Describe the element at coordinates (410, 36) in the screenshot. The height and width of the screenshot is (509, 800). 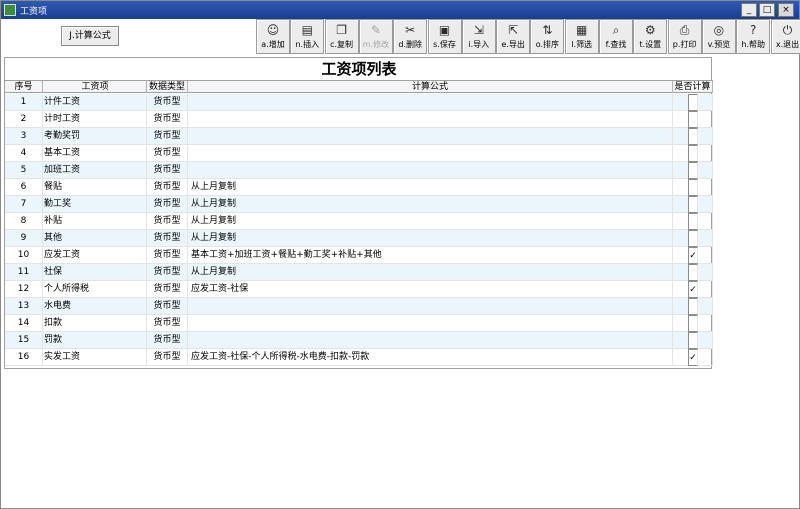
I see `delete-button: ✂ d.删除` at that location.